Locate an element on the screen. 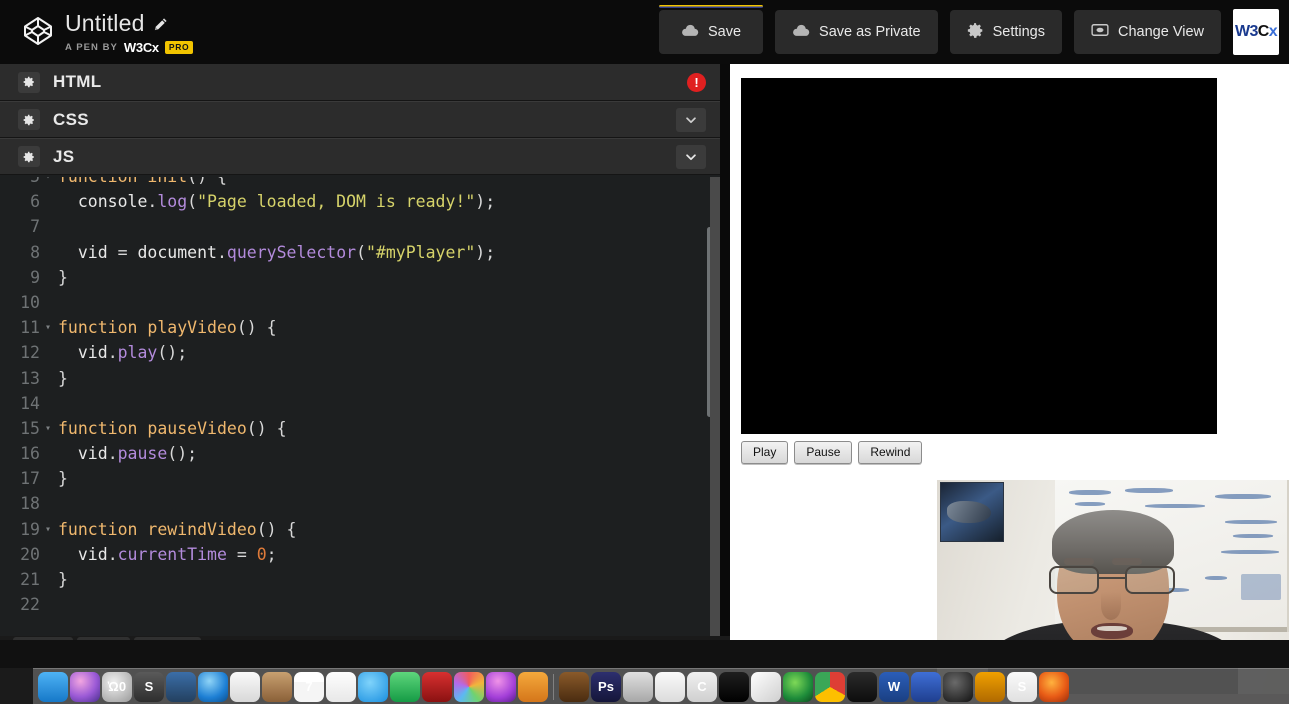 Image resolution: width=1289 pixels, height=704 pixels. cloud-icon is located at coordinates (690, 32).